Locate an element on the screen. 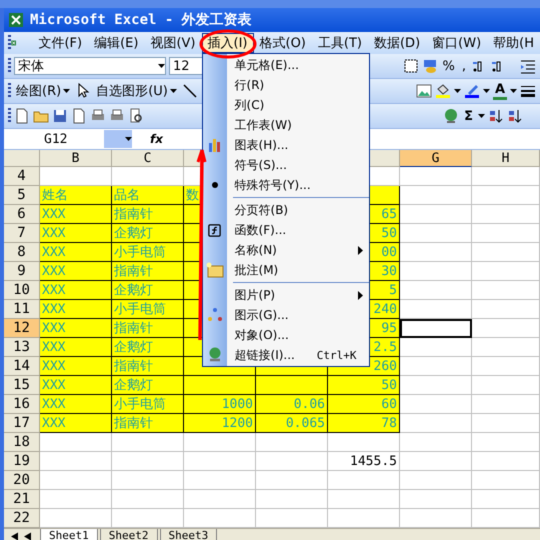 This screenshot has height=540, width=540. magnifier-icon is located at coordinates (136, 116).